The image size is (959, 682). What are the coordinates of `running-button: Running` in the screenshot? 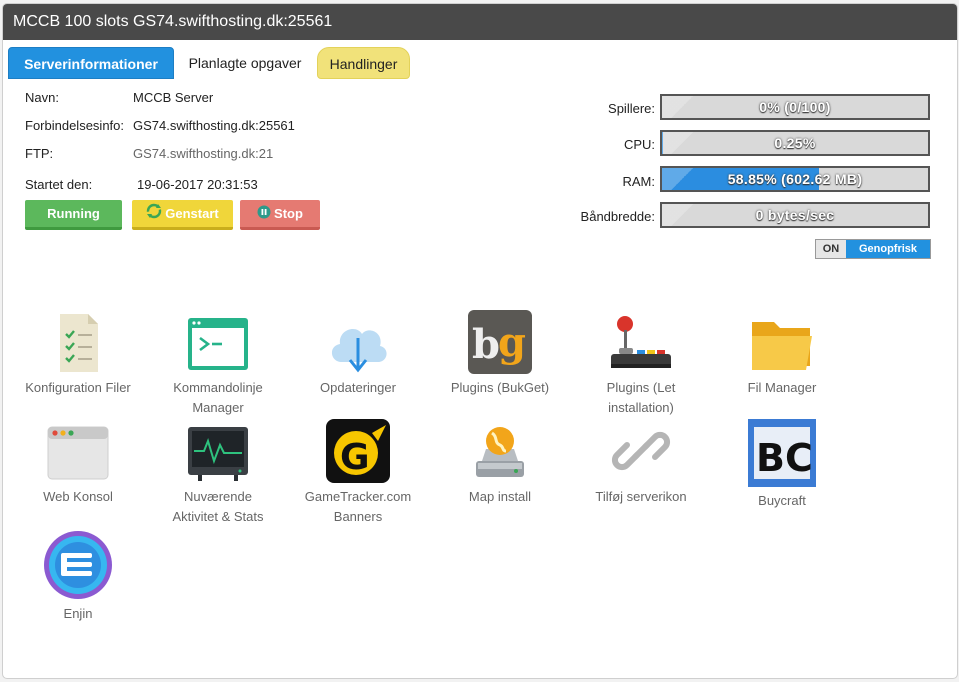 It's located at (73, 215).